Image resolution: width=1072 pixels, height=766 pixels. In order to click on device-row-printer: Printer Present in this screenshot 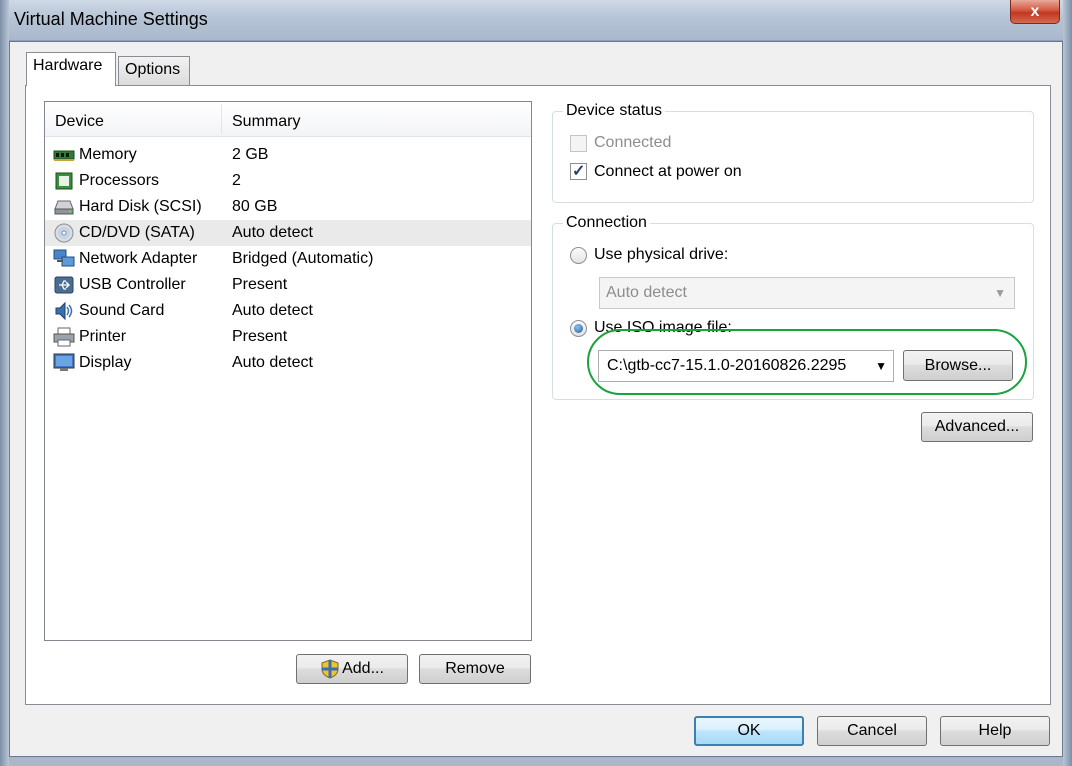, I will do `click(288, 337)`.